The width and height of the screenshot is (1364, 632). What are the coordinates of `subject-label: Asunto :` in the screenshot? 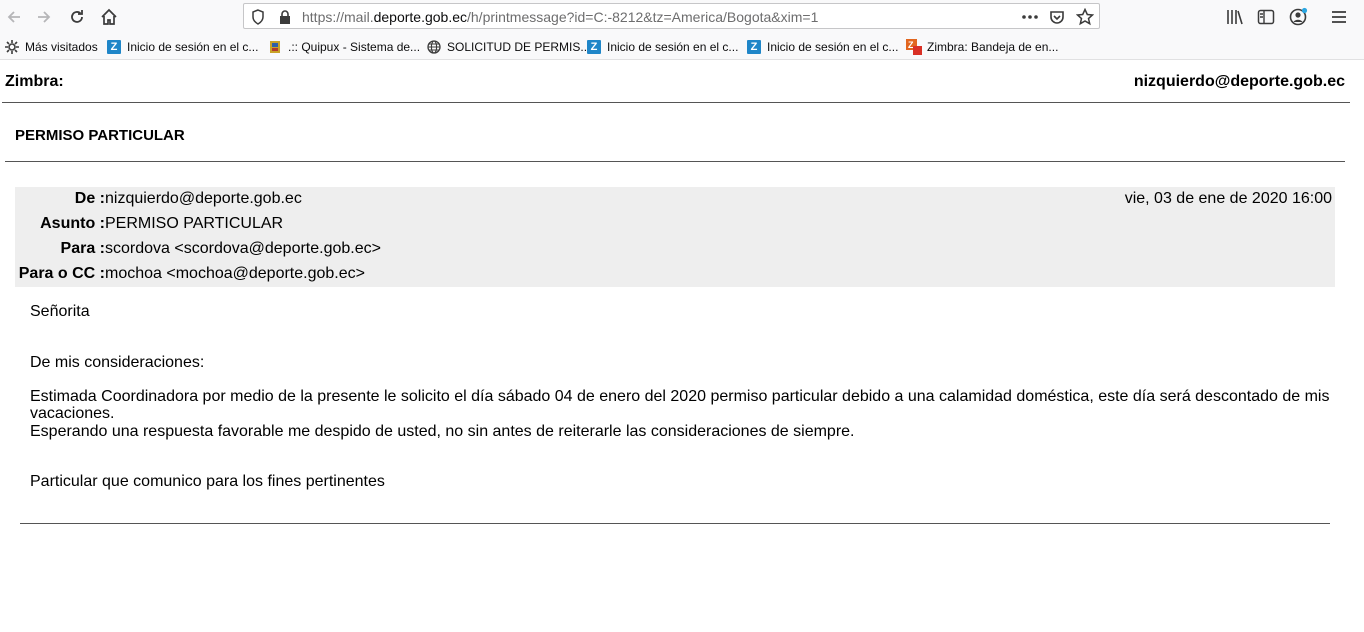 It's located at (72, 223).